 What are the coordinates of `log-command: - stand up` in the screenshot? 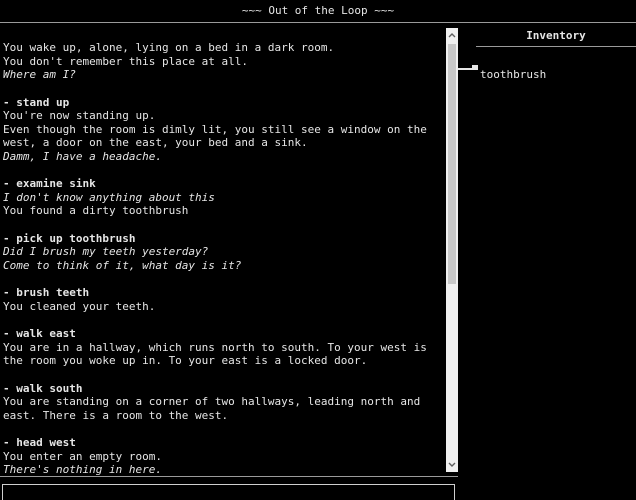 It's located at (36, 102).